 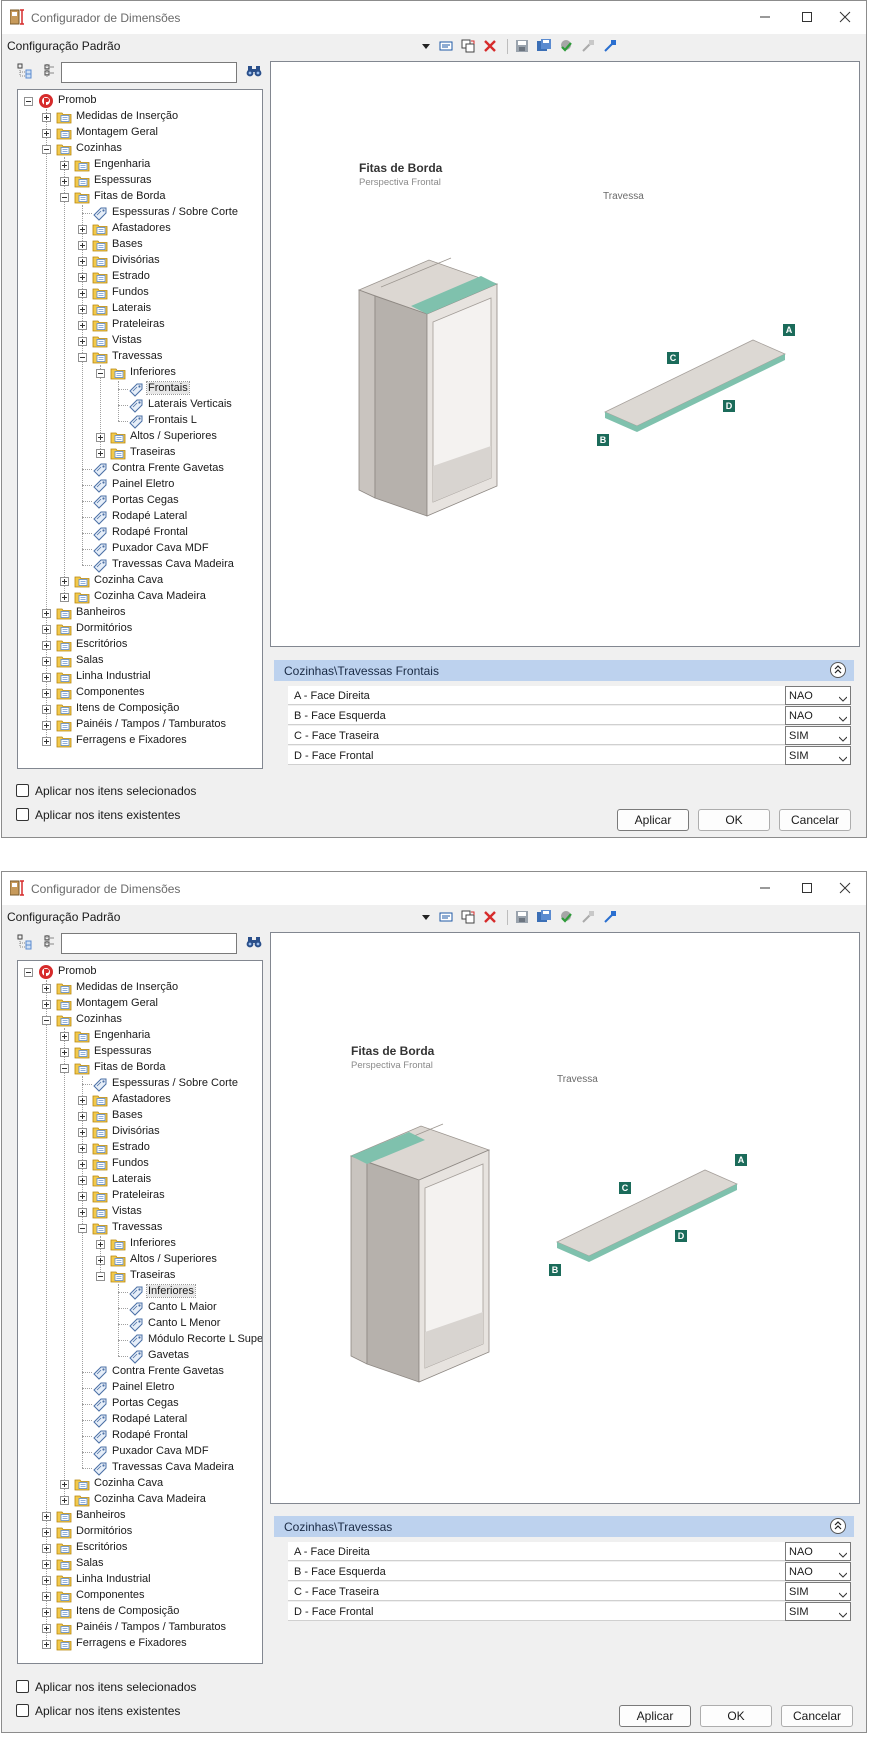 What do you see at coordinates (177, 453) in the screenshot?
I see `tree-node: Traseiras` at bounding box center [177, 453].